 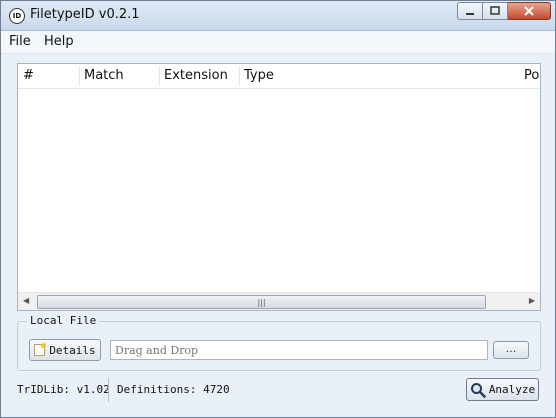 What do you see at coordinates (379, 76) in the screenshot?
I see `column-header-type: Type` at bounding box center [379, 76].